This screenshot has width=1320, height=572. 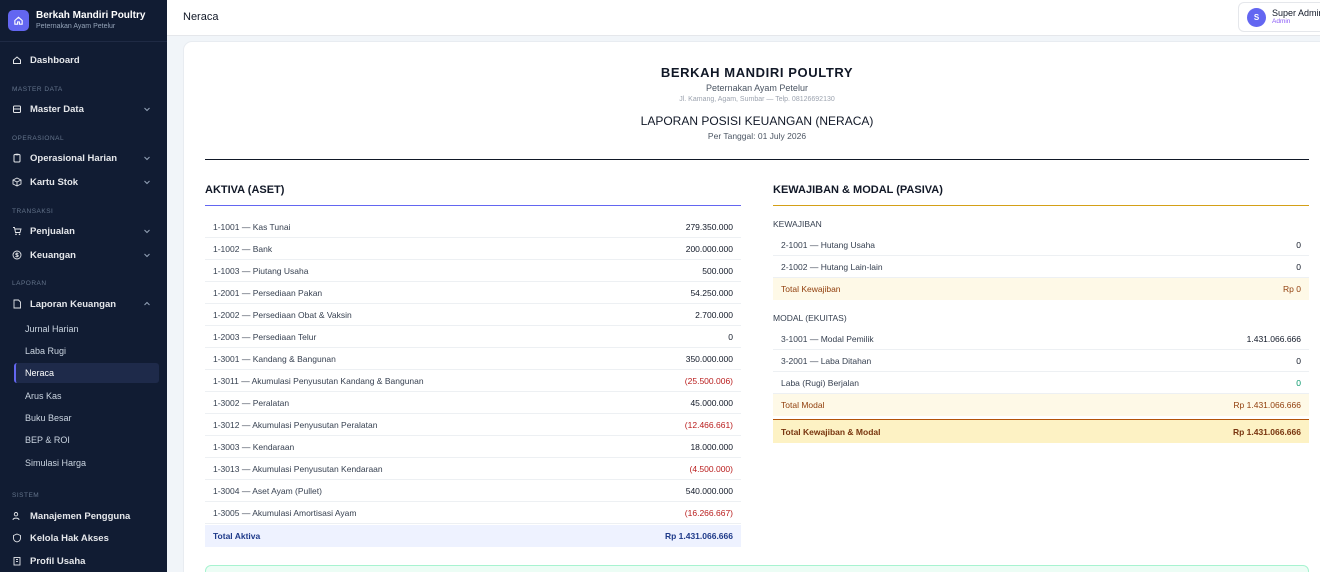 I want to click on box-icon, so click(x=17, y=182).